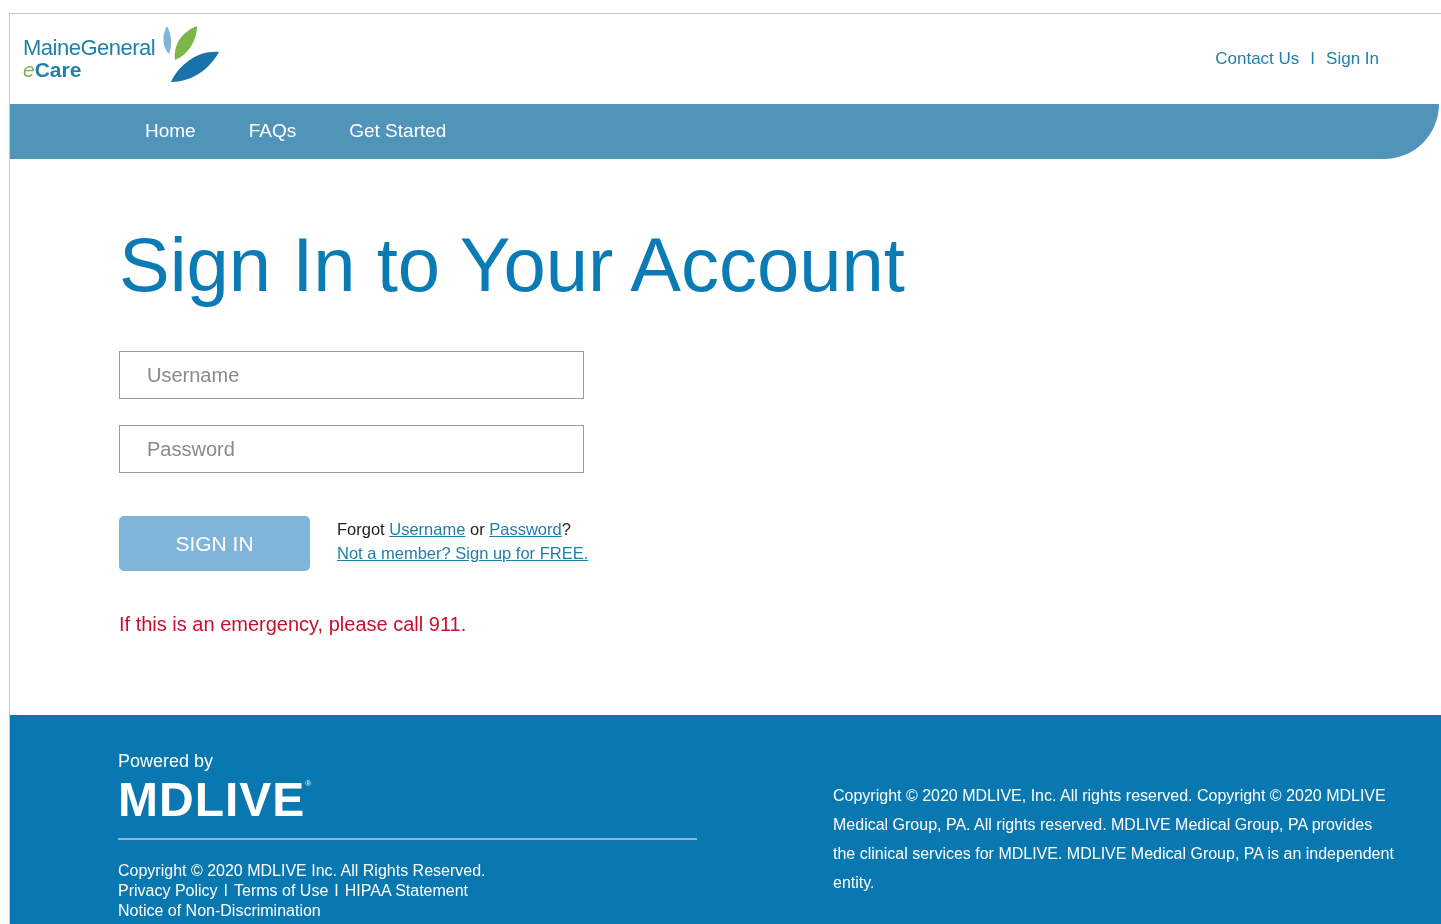 The width and height of the screenshot is (1441, 924). Describe the element at coordinates (170, 131) in the screenshot. I see `nav-link: Home` at that location.